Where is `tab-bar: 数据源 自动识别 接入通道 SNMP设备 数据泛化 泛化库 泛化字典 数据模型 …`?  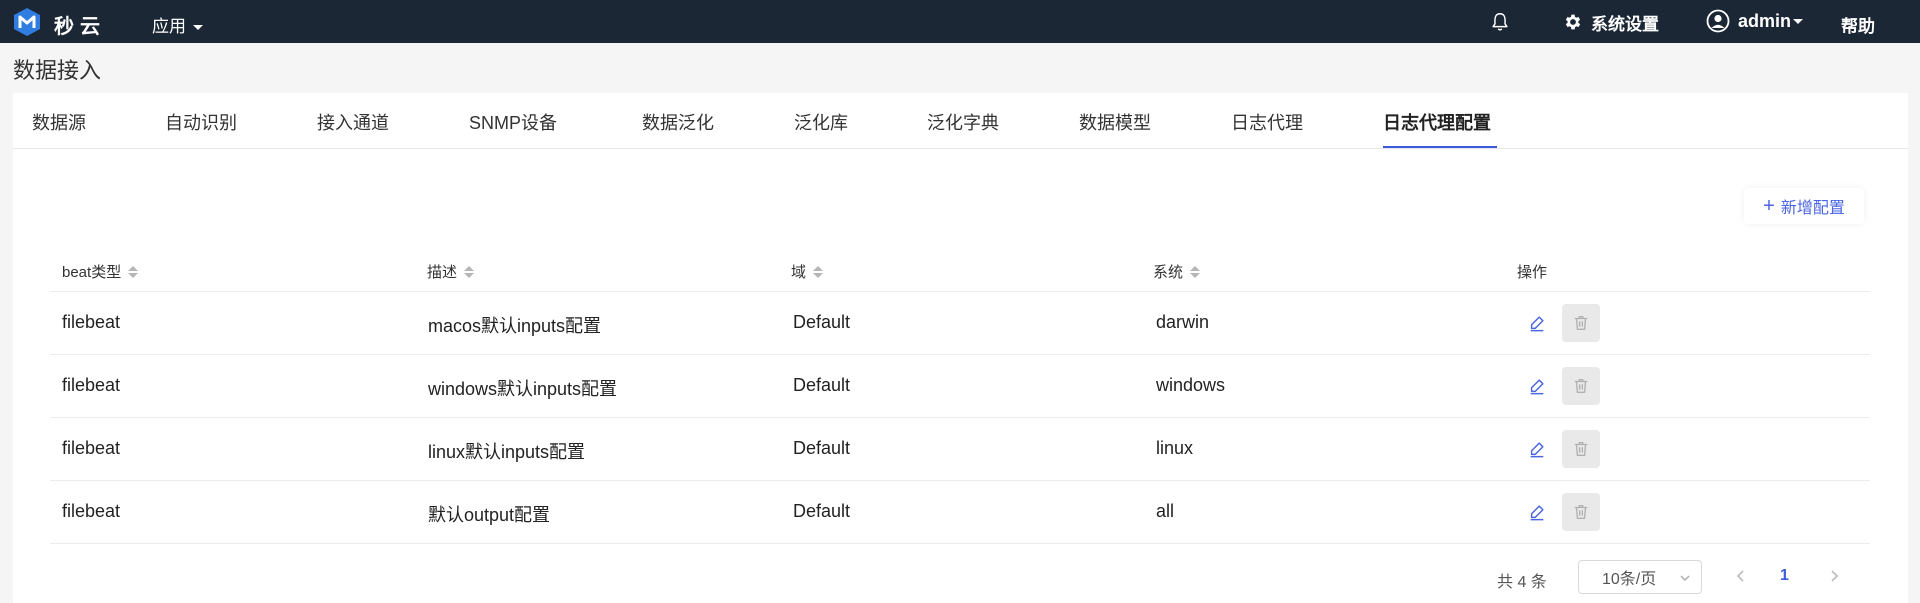 tab-bar: 数据源 自动识别 接入通道 SNMP设备 数据泛化 泛化库 泛化字典 数据模型 … is located at coordinates (960, 121).